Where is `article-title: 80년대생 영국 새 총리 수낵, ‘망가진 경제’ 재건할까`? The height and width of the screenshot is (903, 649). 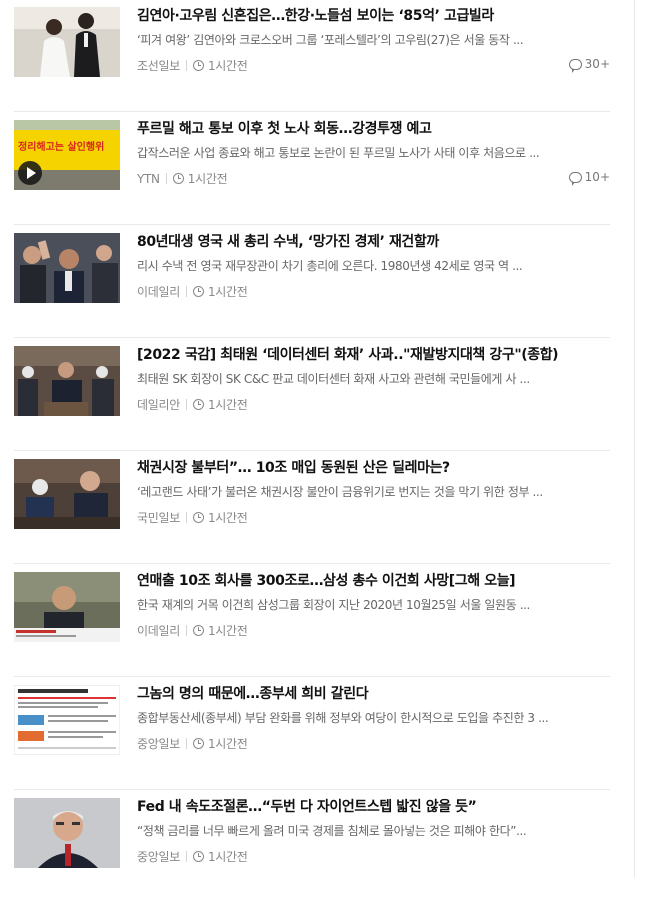 article-title: 80년대생 영국 새 총리 수낵, ‘망가진 경제’ 재건할까 is located at coordinates (372, 241).